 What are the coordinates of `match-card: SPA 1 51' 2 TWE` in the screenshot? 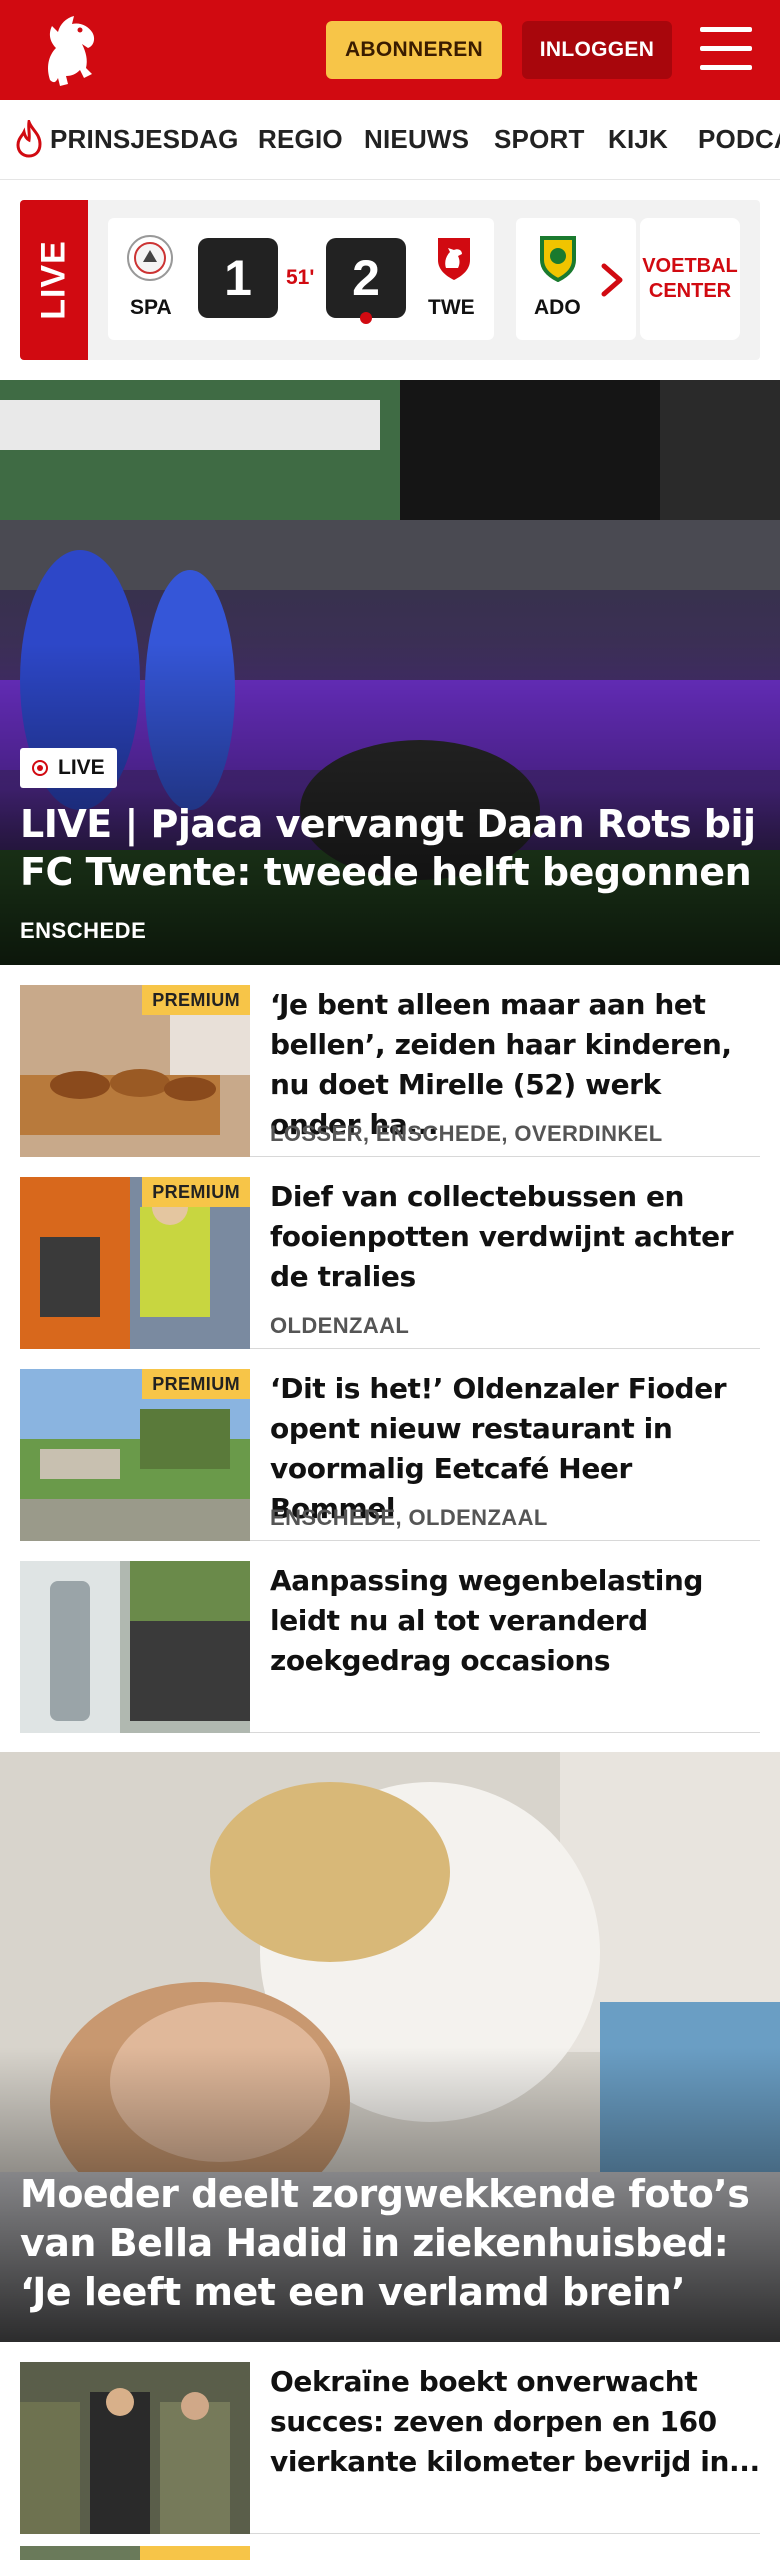 It's located at (301, 279).